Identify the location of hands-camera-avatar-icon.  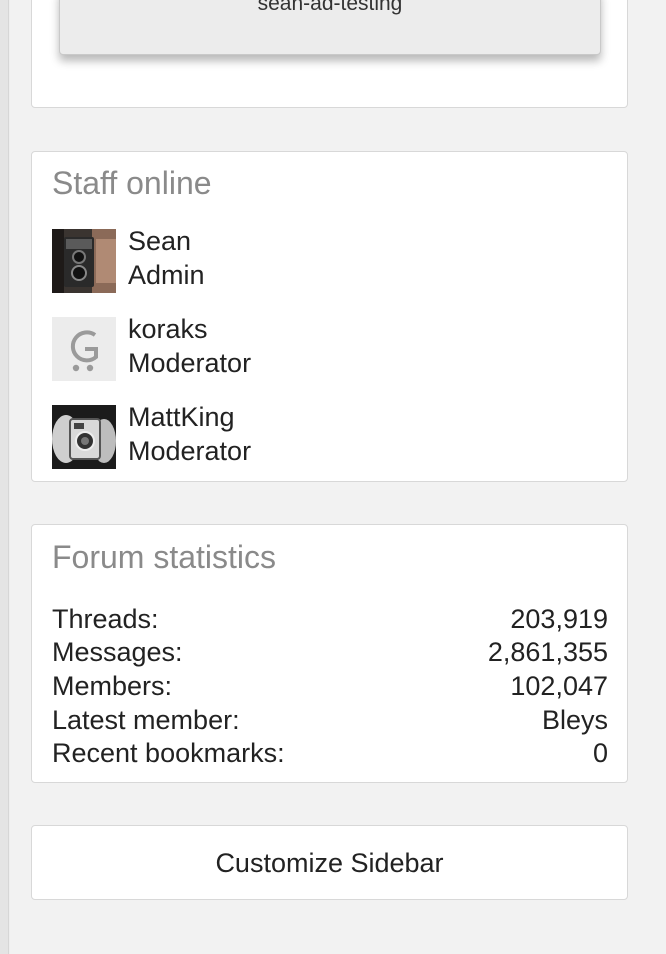
(84, 437).